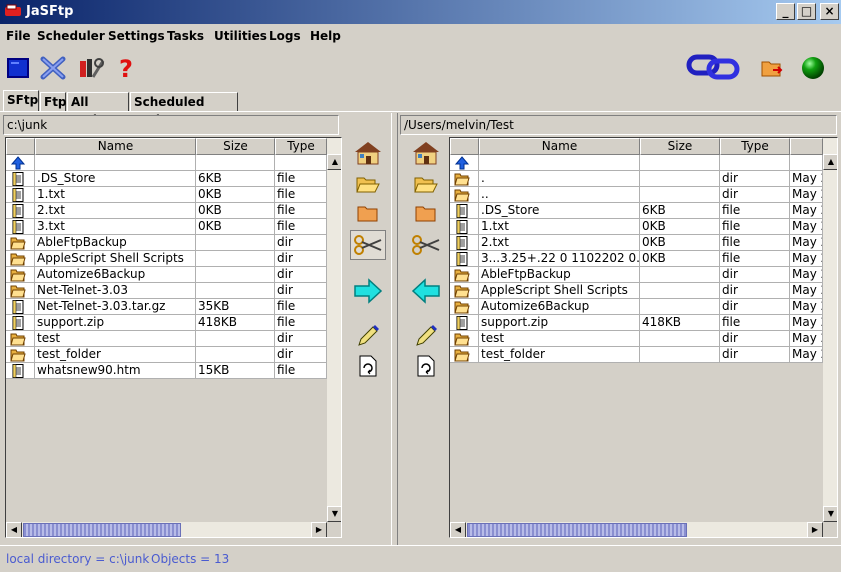 The height and width of the screenshot is (572, 841). Describe the element at coordinates (166, 371) in the screenshot. I see `table-row: whatsnew90.htm 15KB file` at that location.